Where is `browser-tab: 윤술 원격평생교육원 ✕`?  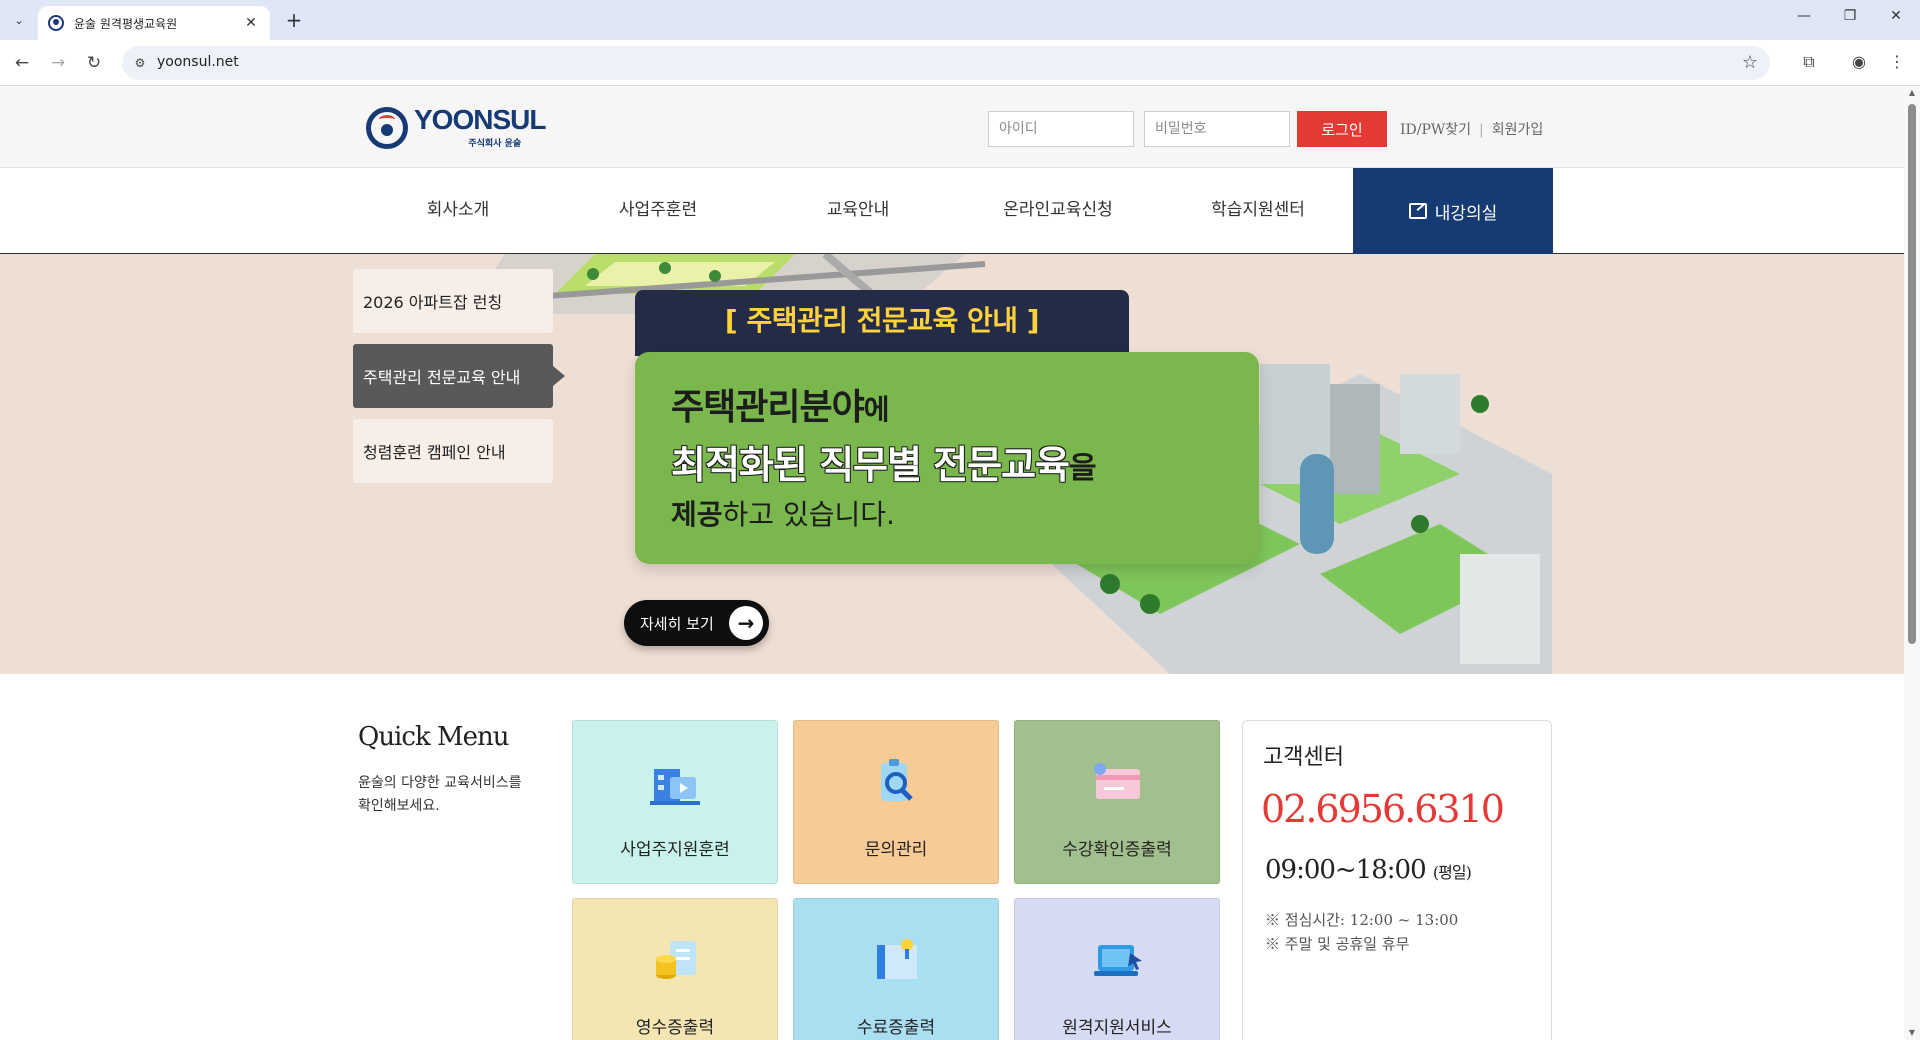
browser-tab: 윤술 원격평생교육원 ✕ is located at coordinates (154, 23).